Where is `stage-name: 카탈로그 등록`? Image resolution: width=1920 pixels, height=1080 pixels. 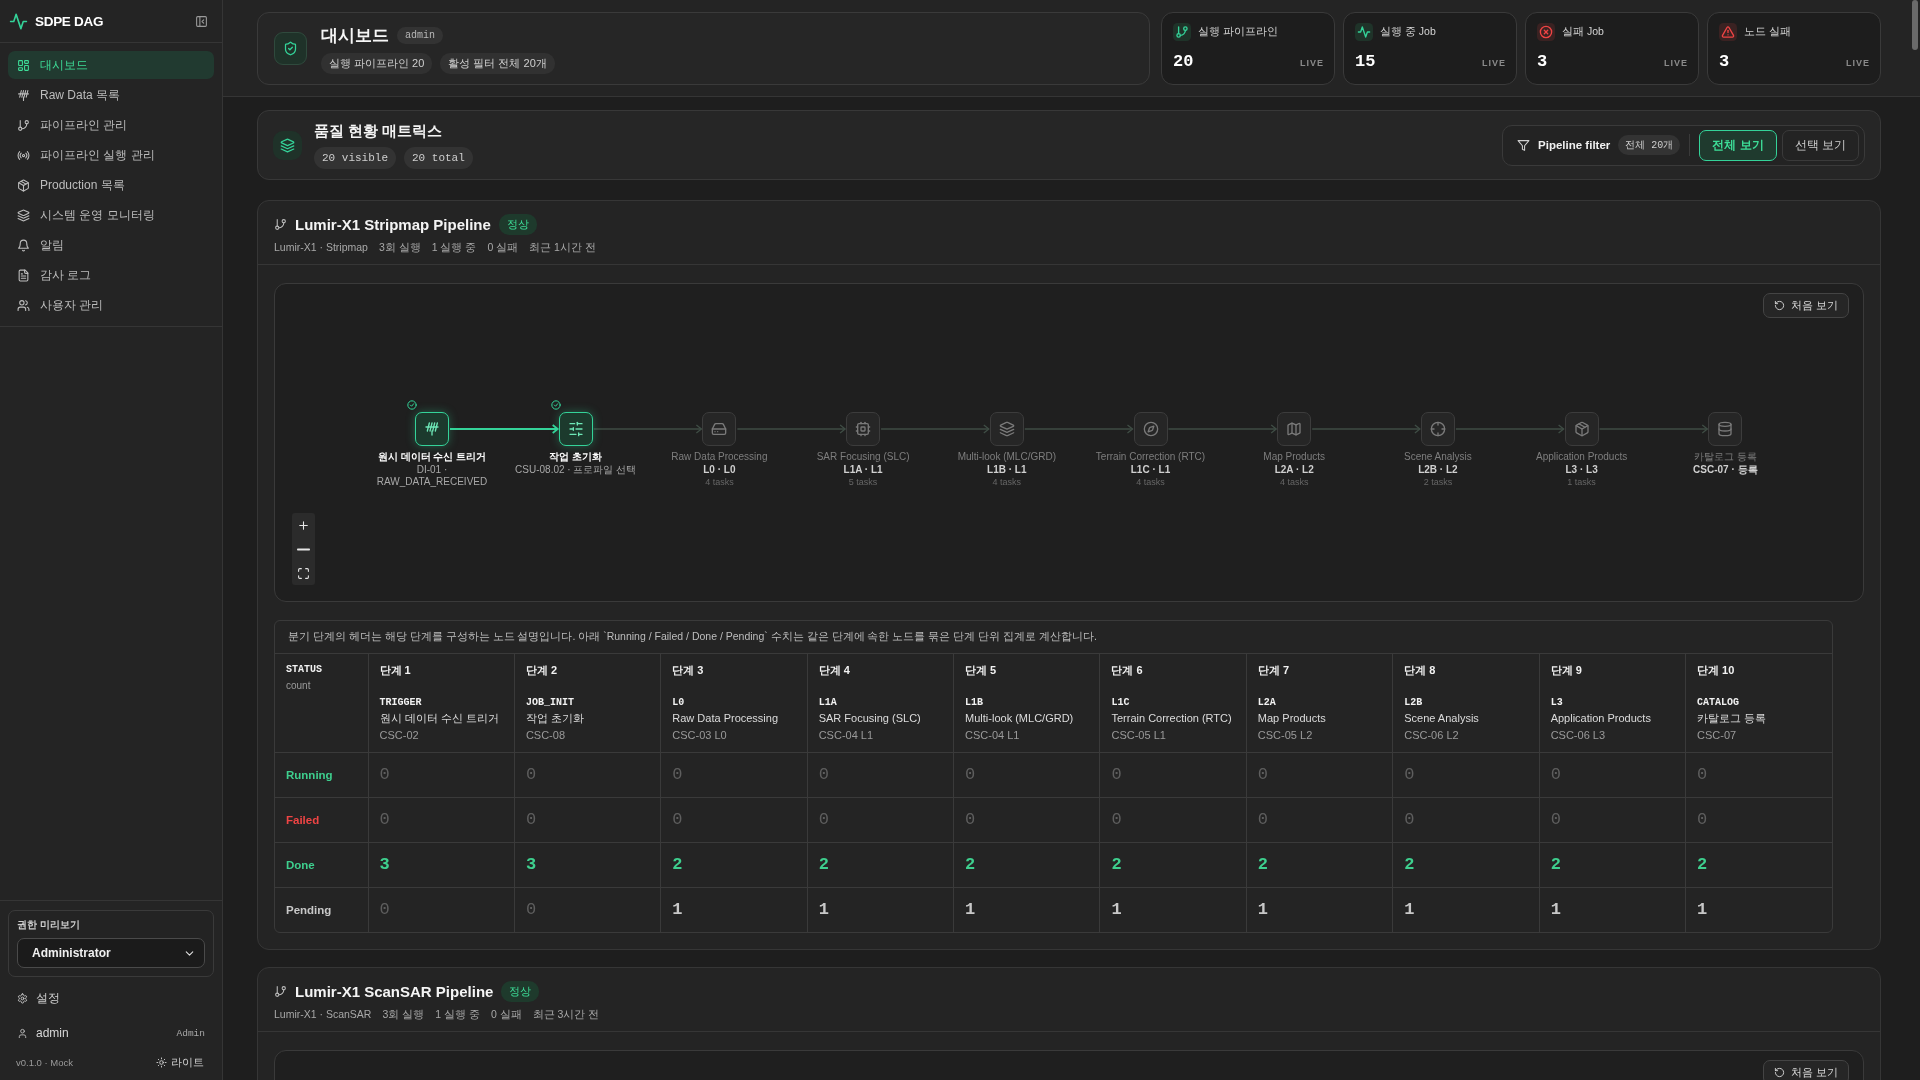
stage-name: 카탈로그 등록 is located at coordinates (1732, 718).